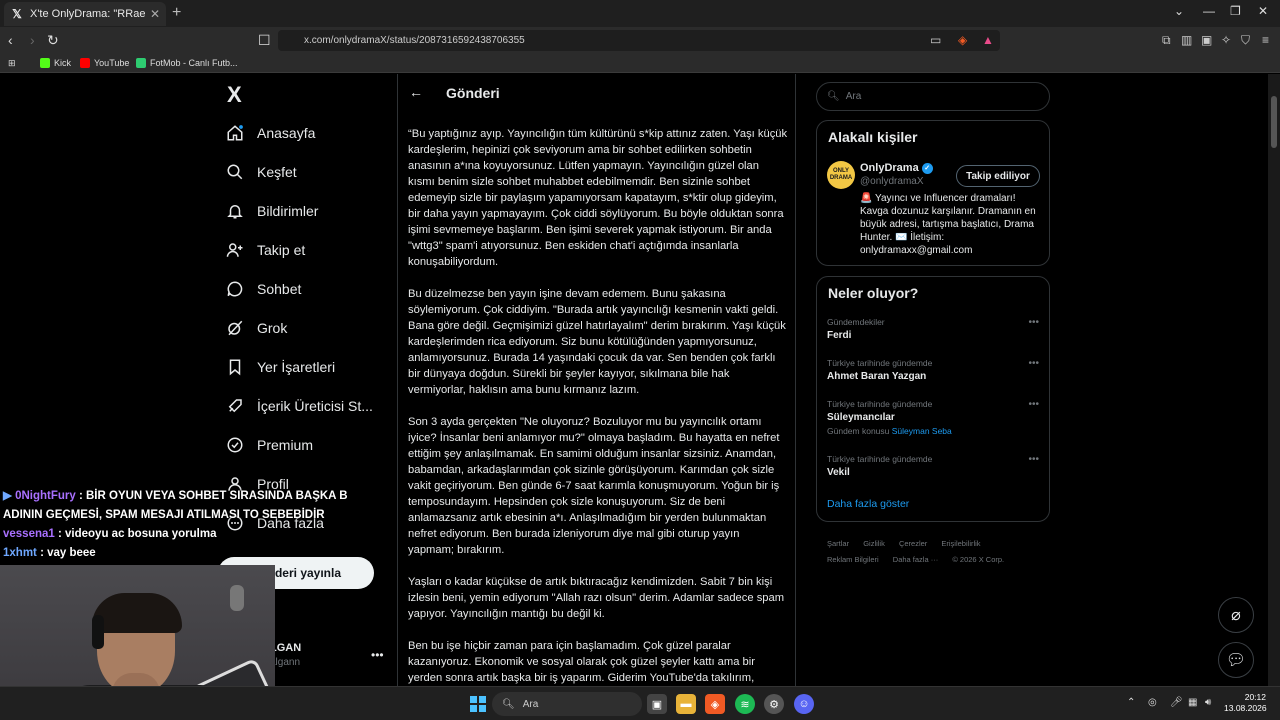  I want to click on volume-icon: 🔊︎, so click(1208, 702).